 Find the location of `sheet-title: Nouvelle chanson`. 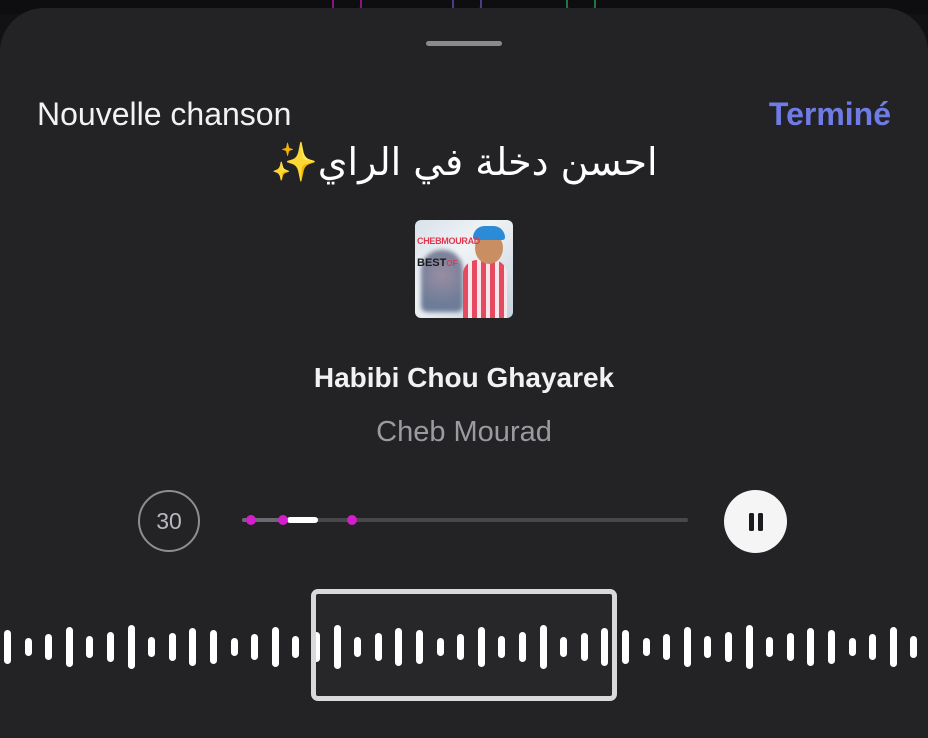

sheet-title: Nouvelle chanson is located at coordinates (164, 114).